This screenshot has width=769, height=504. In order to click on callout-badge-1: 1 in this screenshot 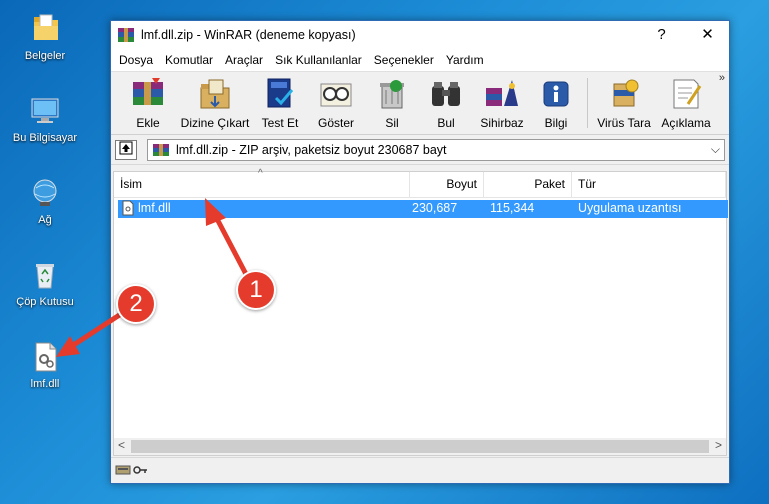, I will do `click(256, 290)`.